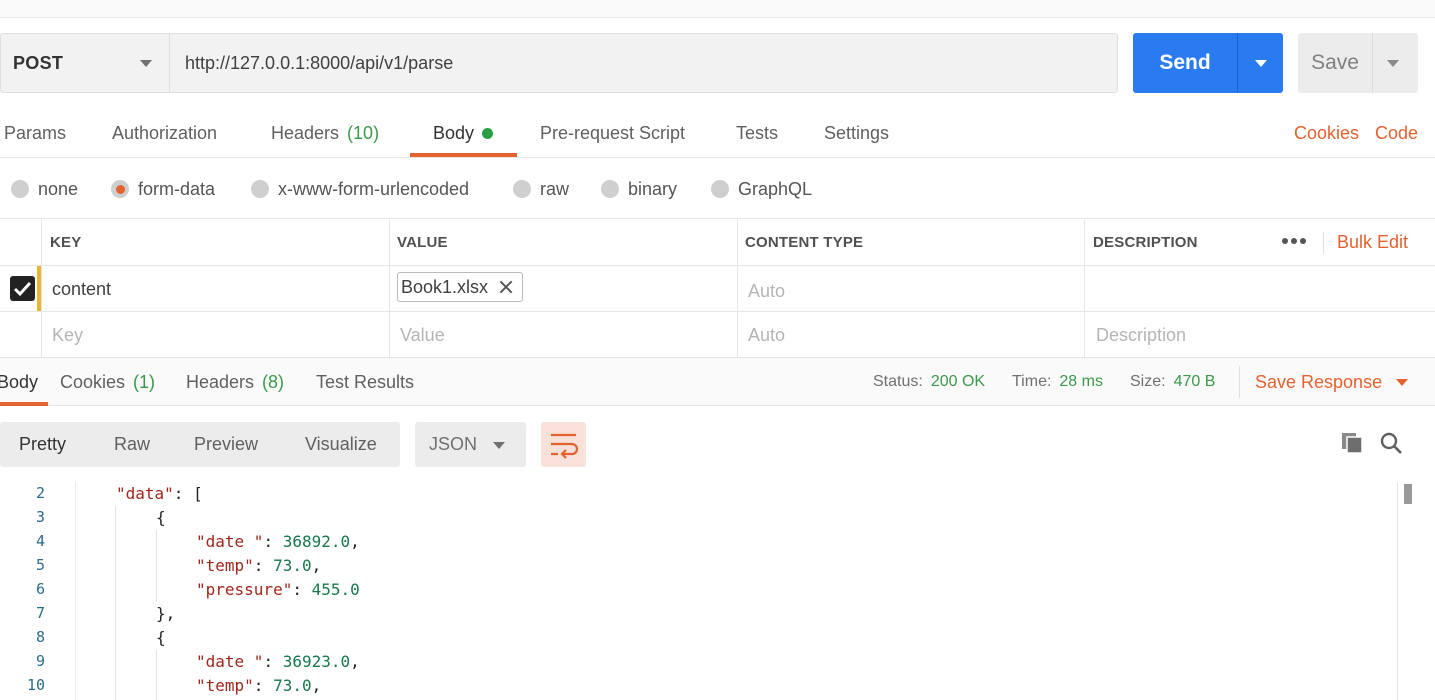 This screenshot has height=700, width=1435. I want to click on tab-params: Params, so click(35, 133).